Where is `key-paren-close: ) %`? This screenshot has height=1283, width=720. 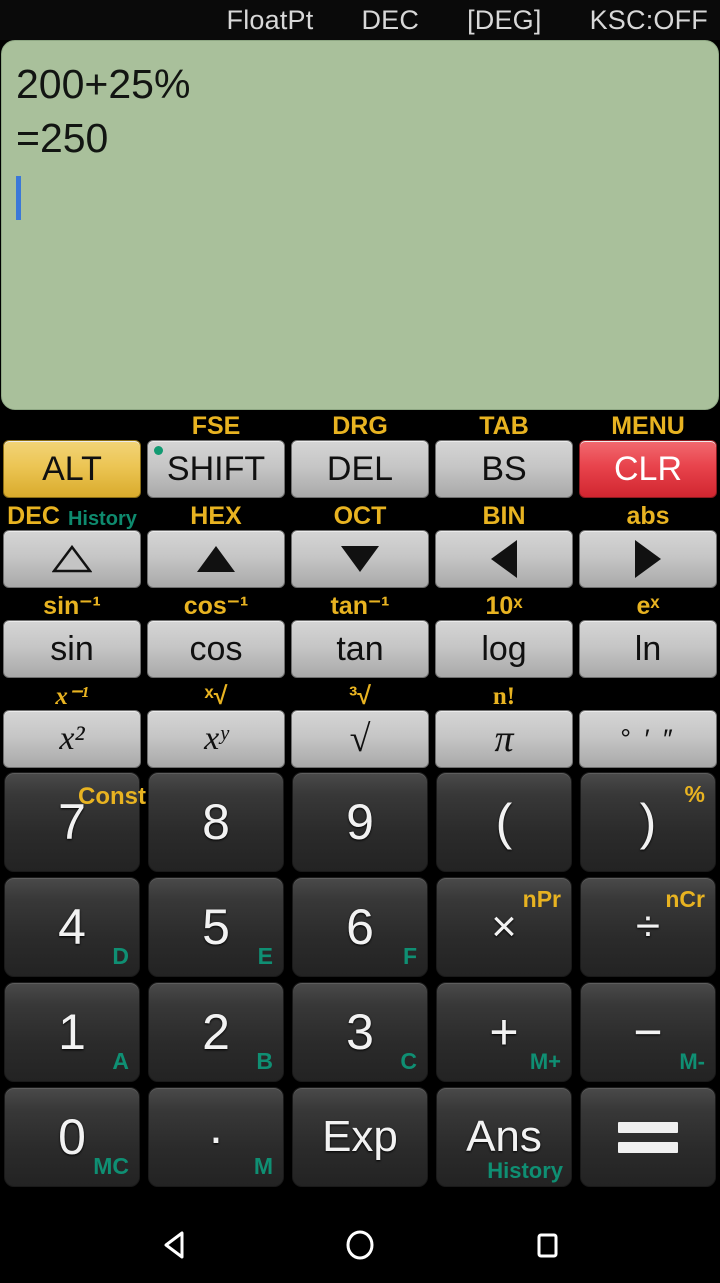
key-paren-close: ) % is located at coordinates (648, 822).